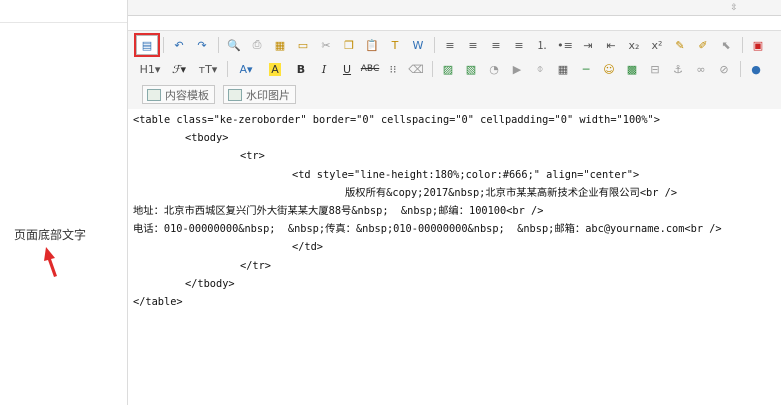 This screenshot has height=405, width=781. Describe the element at coordinates (586, 69) in the screenshot. I see `horizontal-rule-button: ─` at that location.